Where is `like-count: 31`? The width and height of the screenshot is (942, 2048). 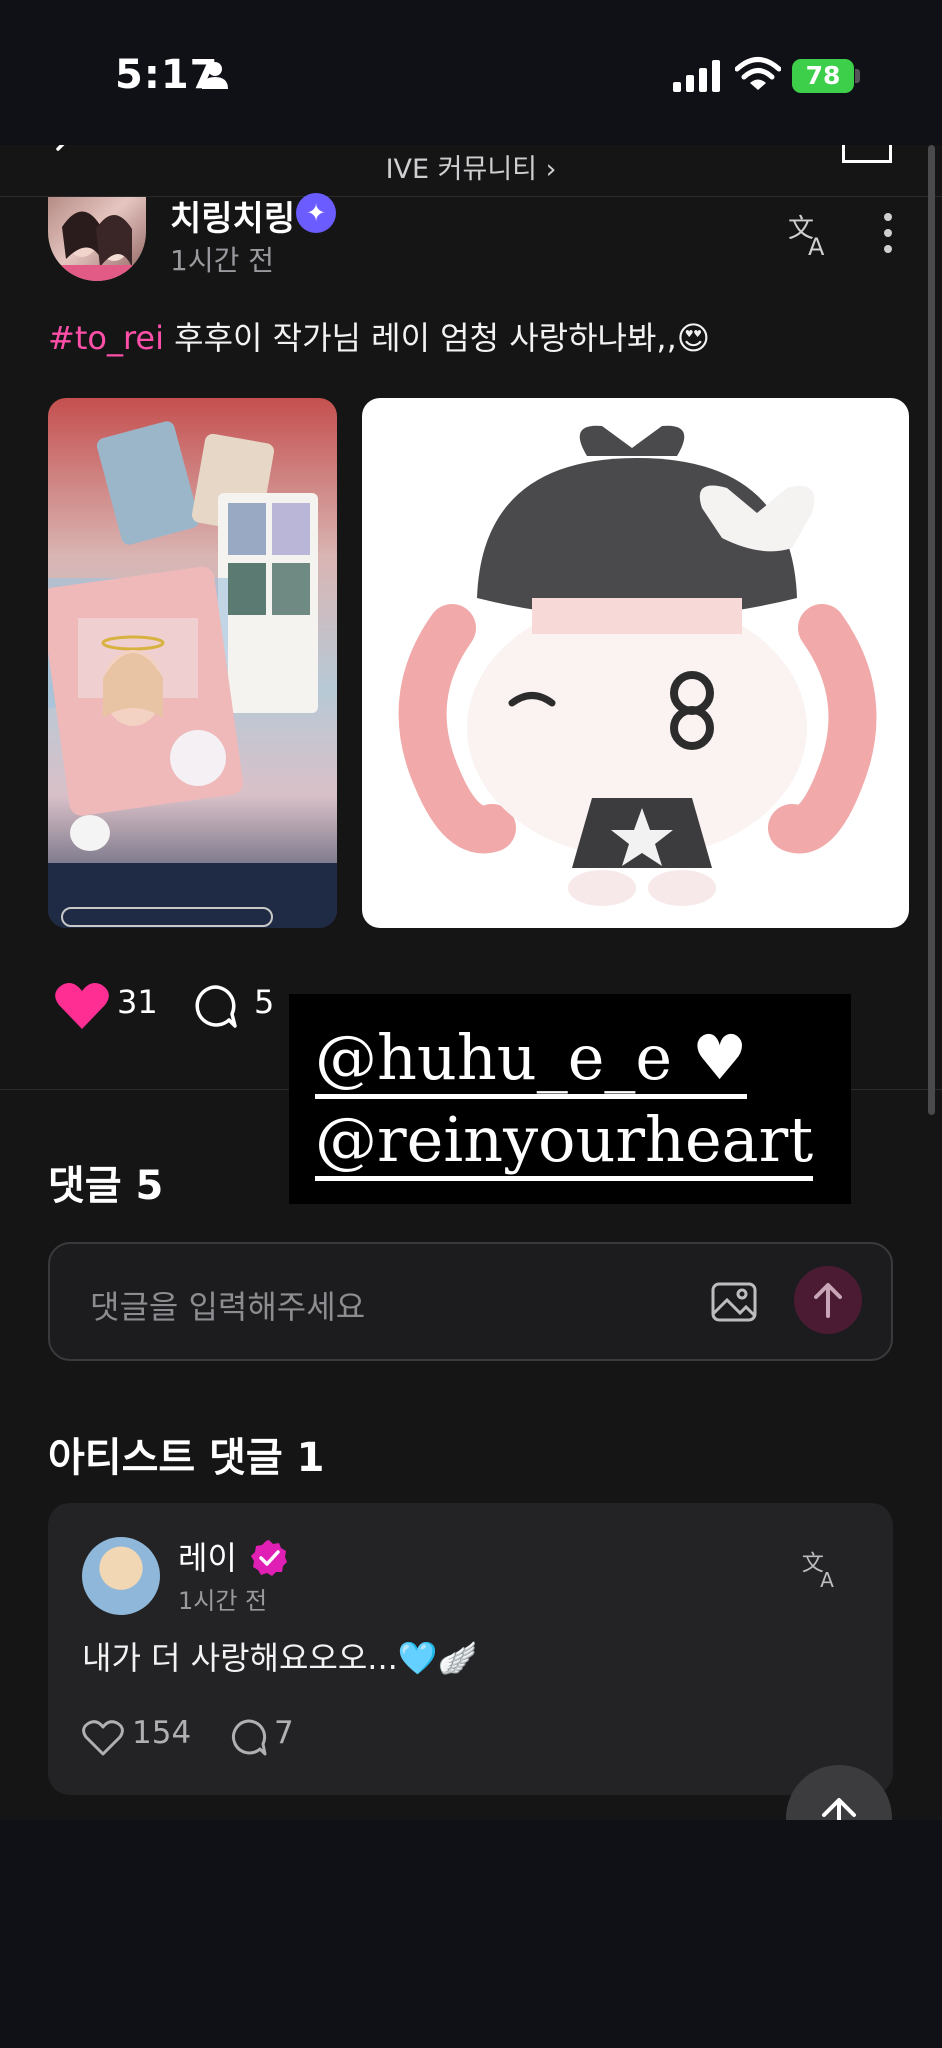
like-count: 31 is located at coordinates (137, 1002).